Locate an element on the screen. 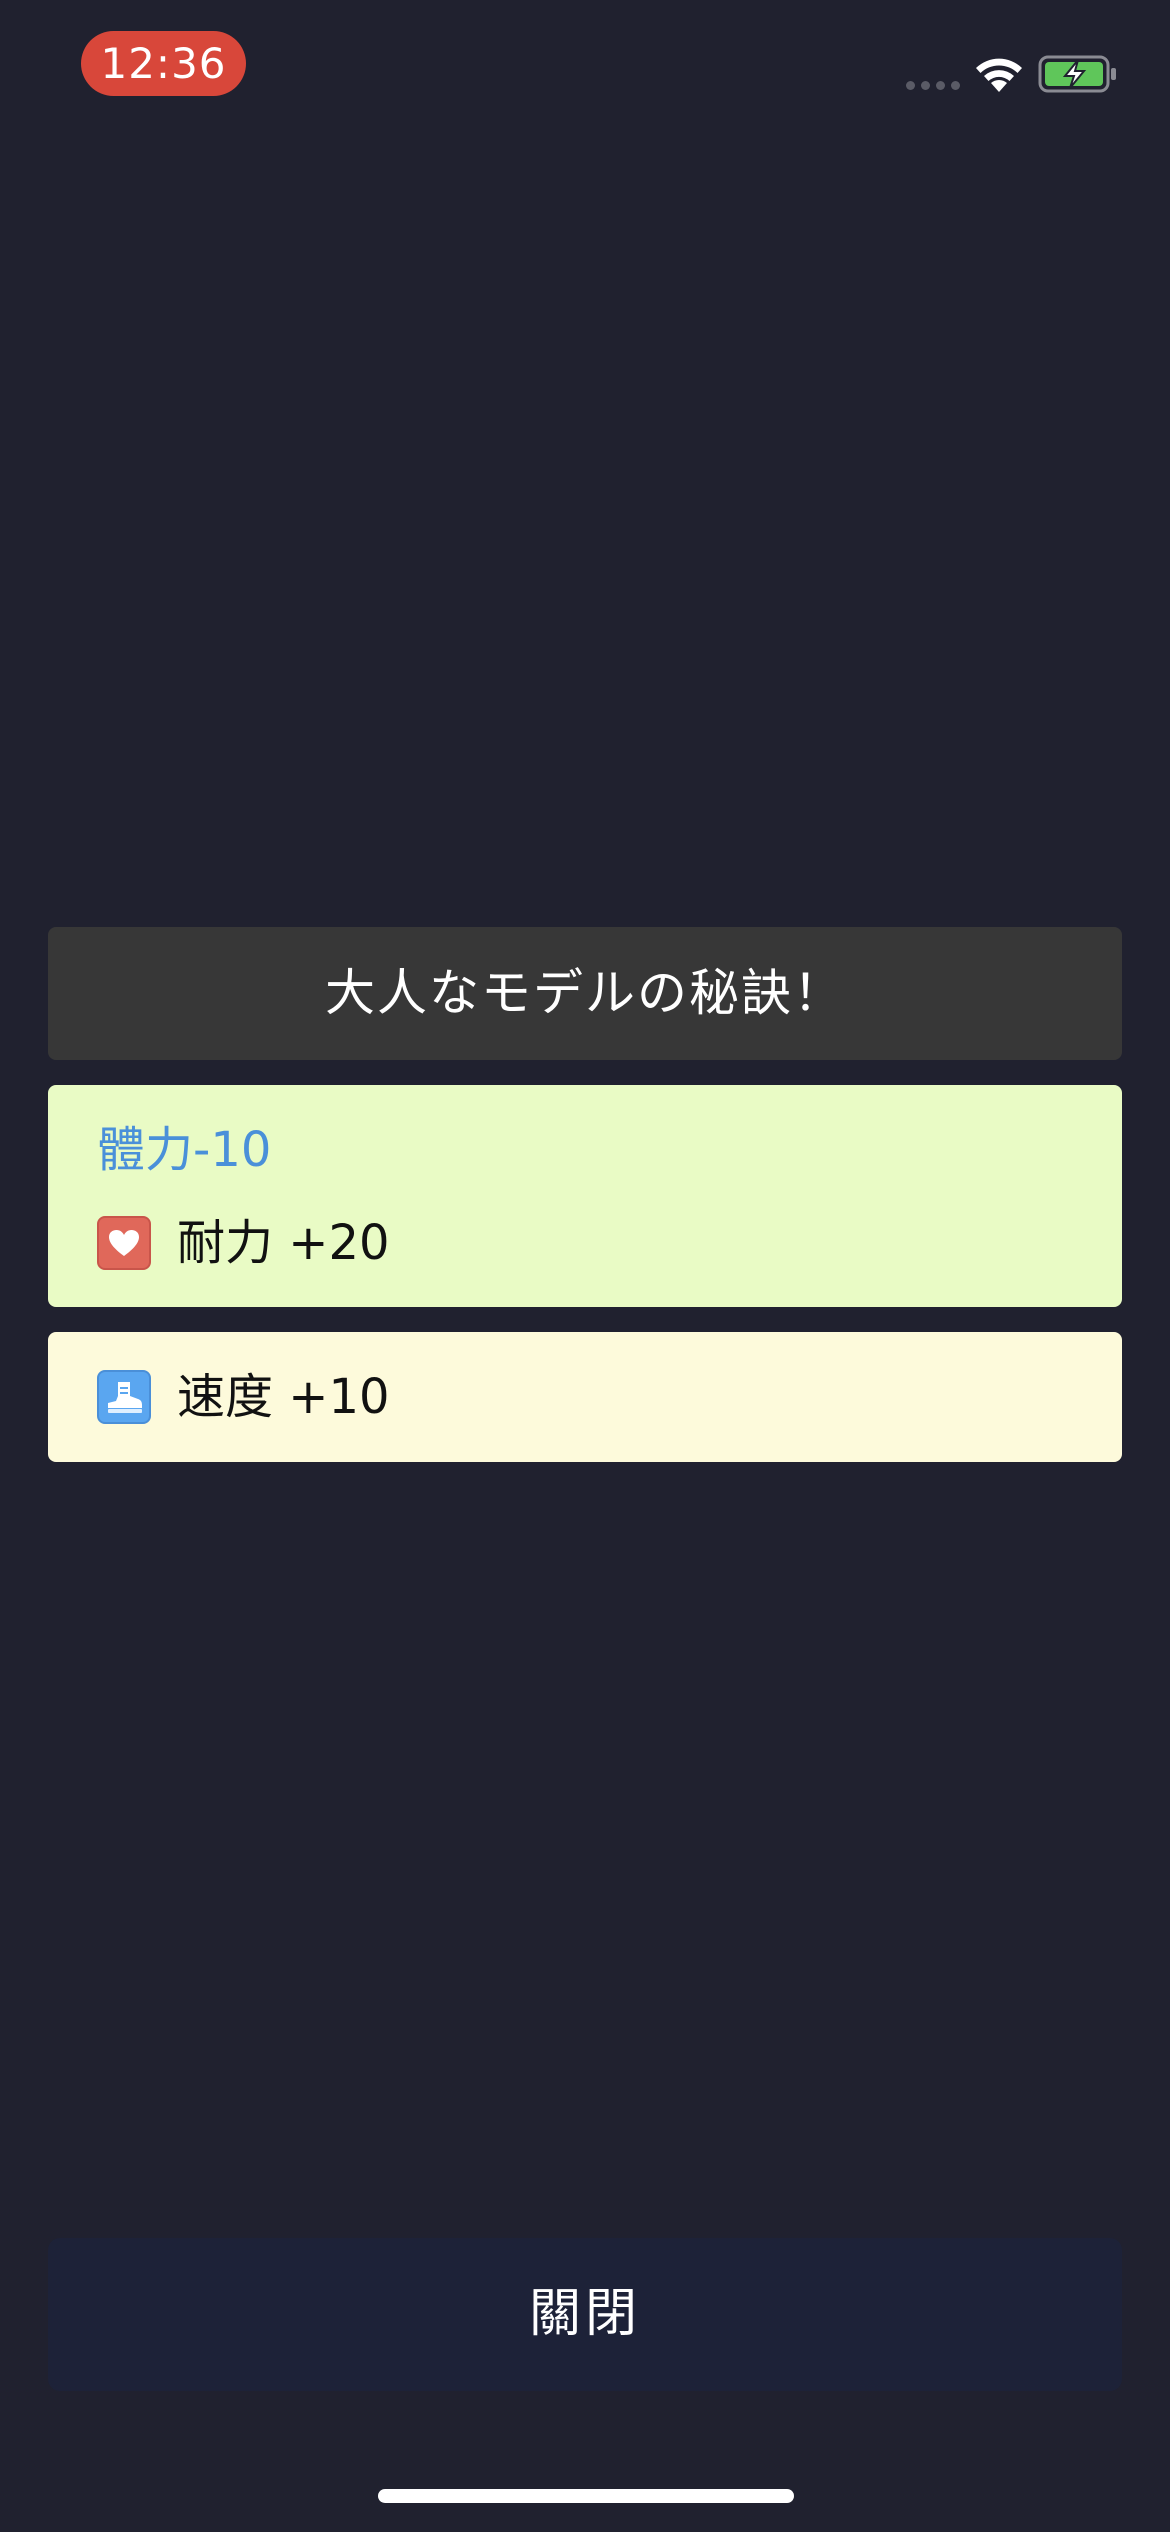  signal-dots-icon is located at coordinates (933, 85).